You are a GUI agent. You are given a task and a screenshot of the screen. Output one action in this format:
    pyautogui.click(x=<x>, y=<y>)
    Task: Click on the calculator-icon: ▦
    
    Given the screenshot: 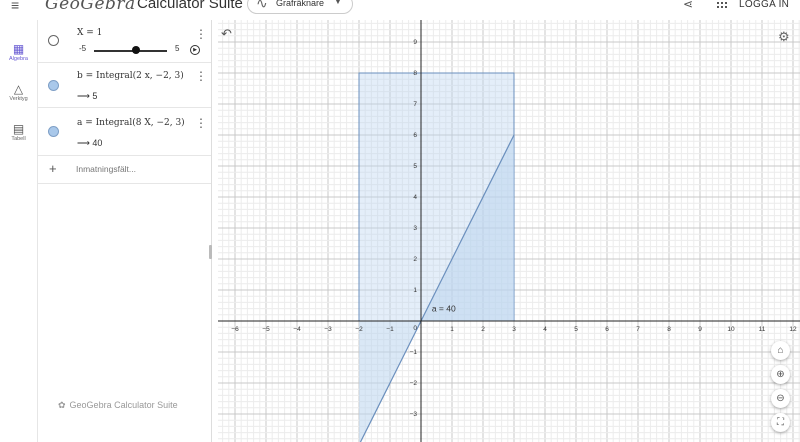 What is the action you would take?
    pyautogui.click(x=18, y=49)
    